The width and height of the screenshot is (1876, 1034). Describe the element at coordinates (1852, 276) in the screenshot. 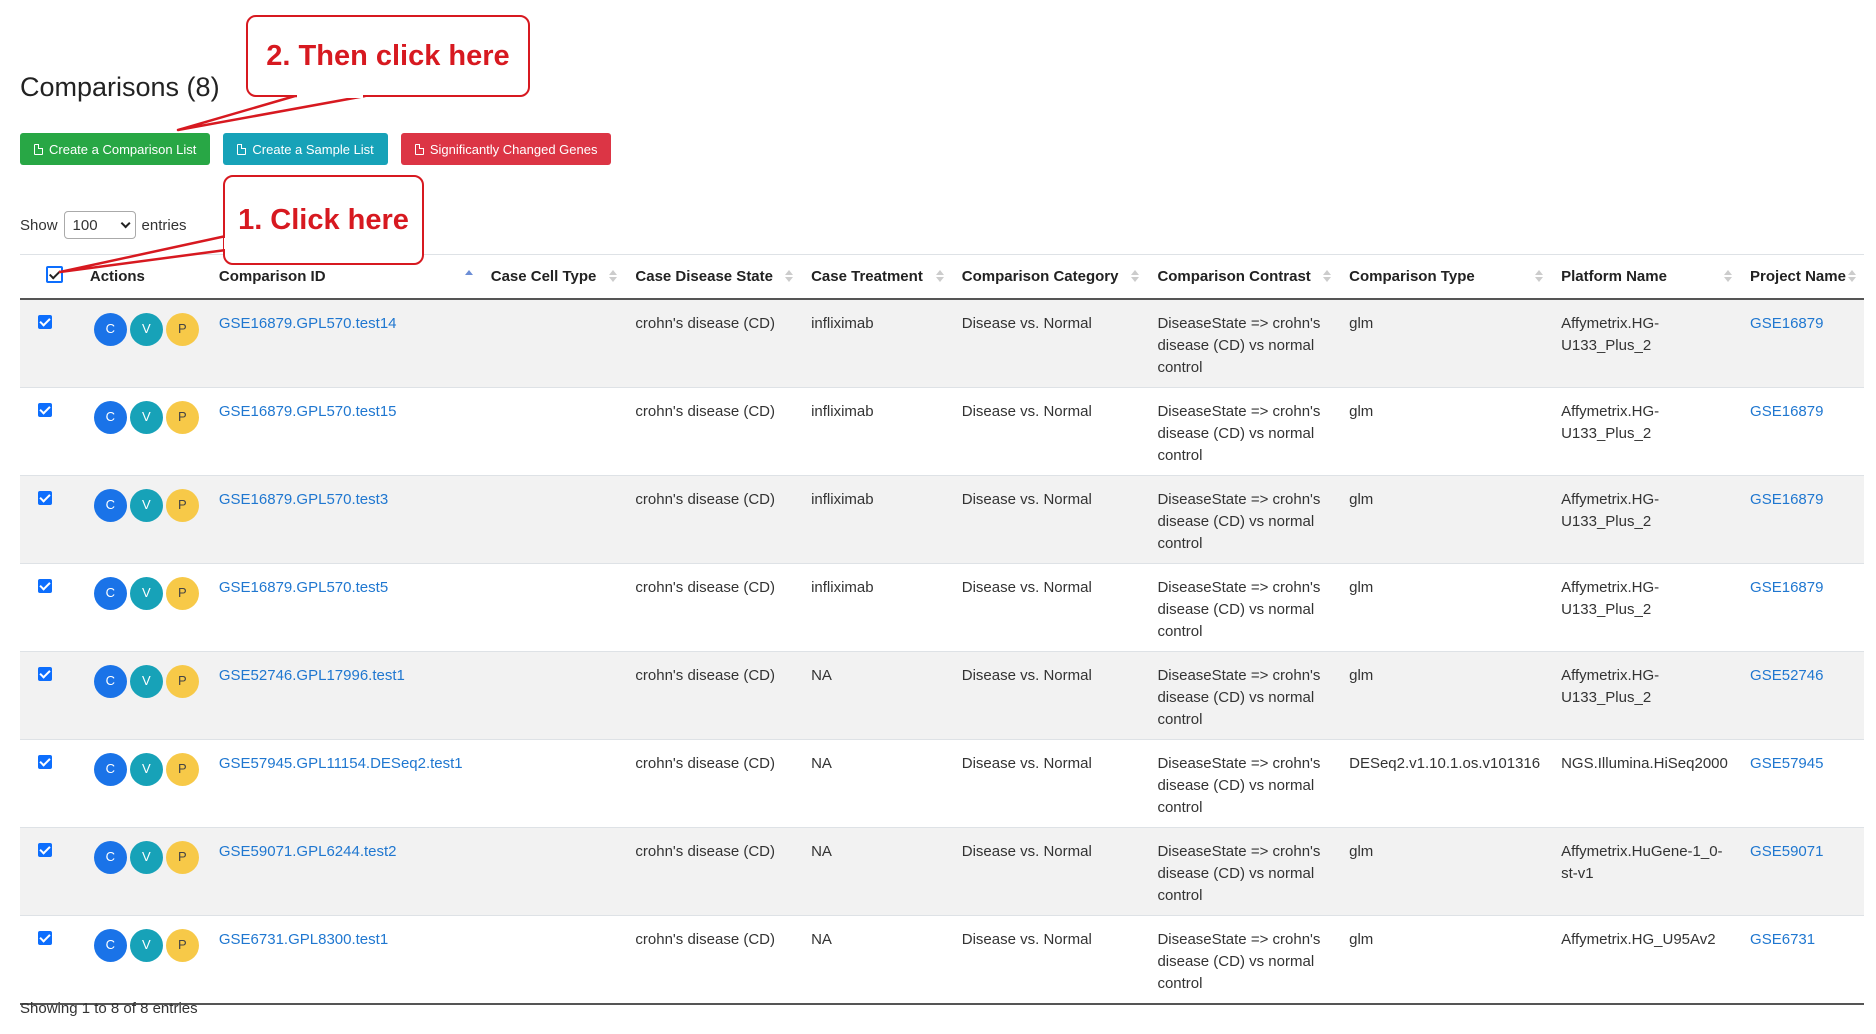

I see `sort-icon` at that location.